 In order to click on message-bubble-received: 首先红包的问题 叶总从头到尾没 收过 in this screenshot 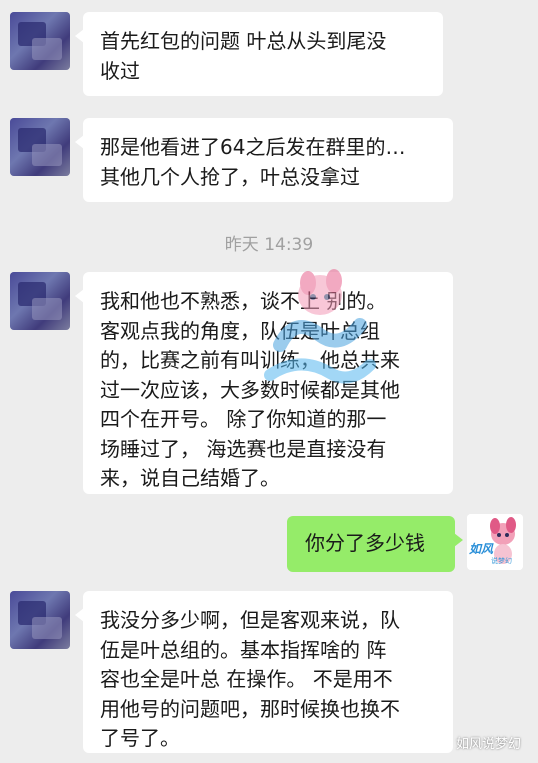, I will do `click(259, 54)`.